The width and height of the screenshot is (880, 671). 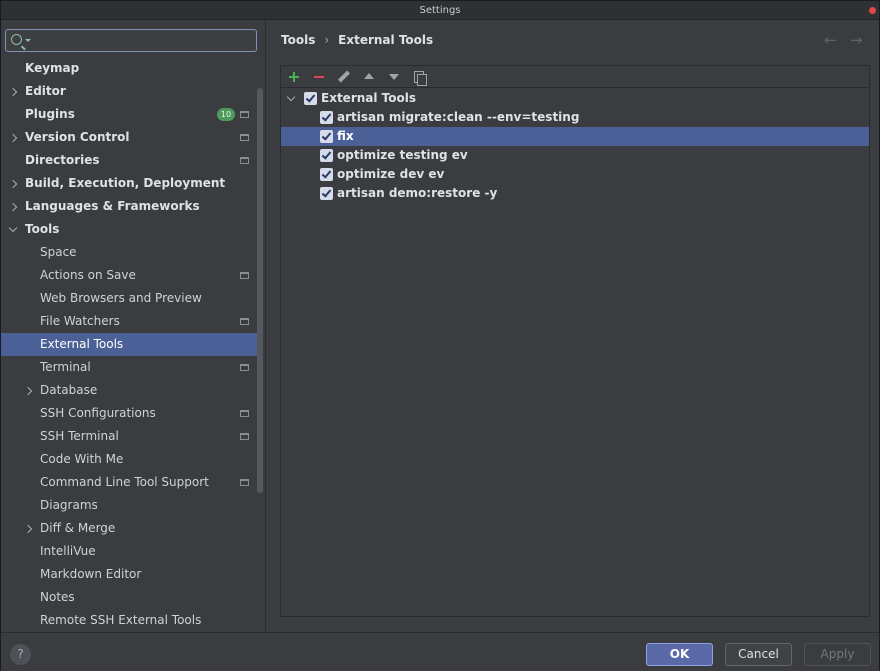 What do you see at coordinates (872, 10) in the screenshot?
I see `close-window-icon` at bounding box center [872, 10].